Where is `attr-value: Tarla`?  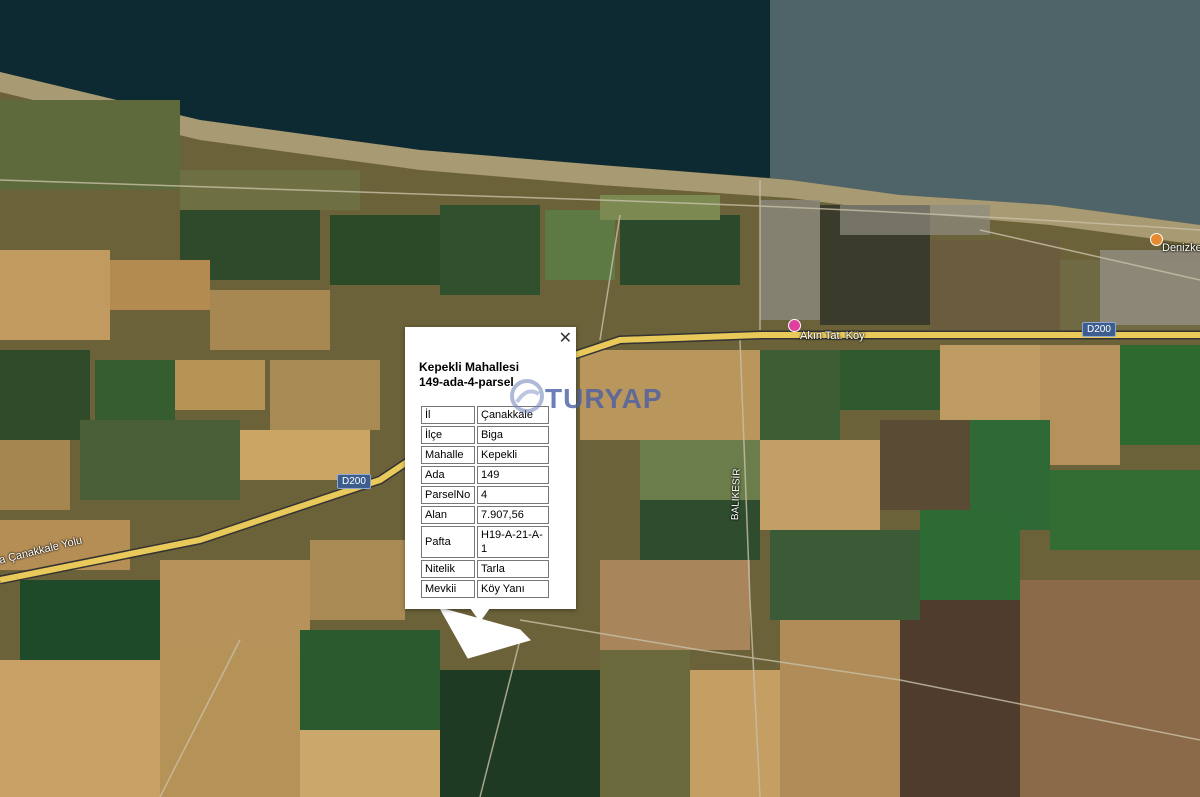
attr-value: Tarla is located at coordinates (513, 569).